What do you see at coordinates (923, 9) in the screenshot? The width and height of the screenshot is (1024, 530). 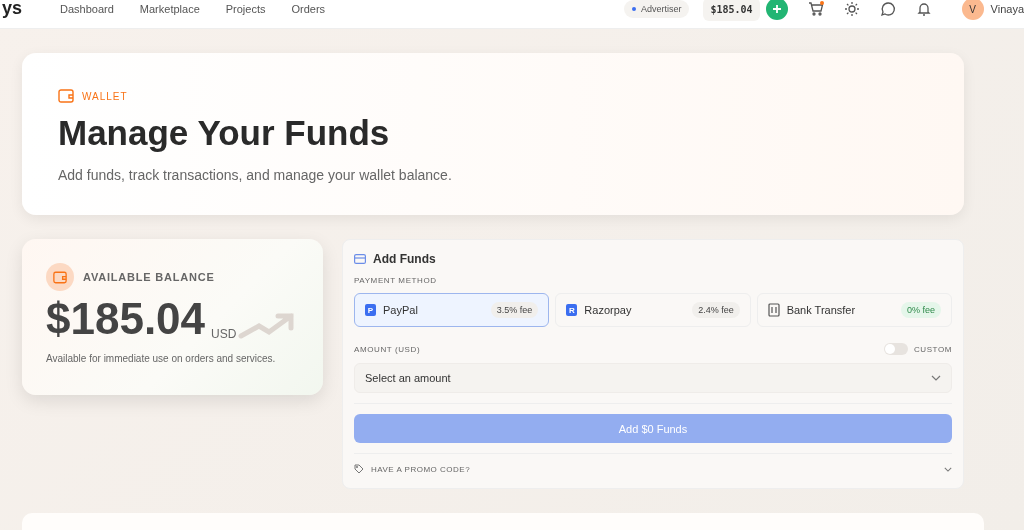 I see `bell-icon` at bounding box center [923, 9].